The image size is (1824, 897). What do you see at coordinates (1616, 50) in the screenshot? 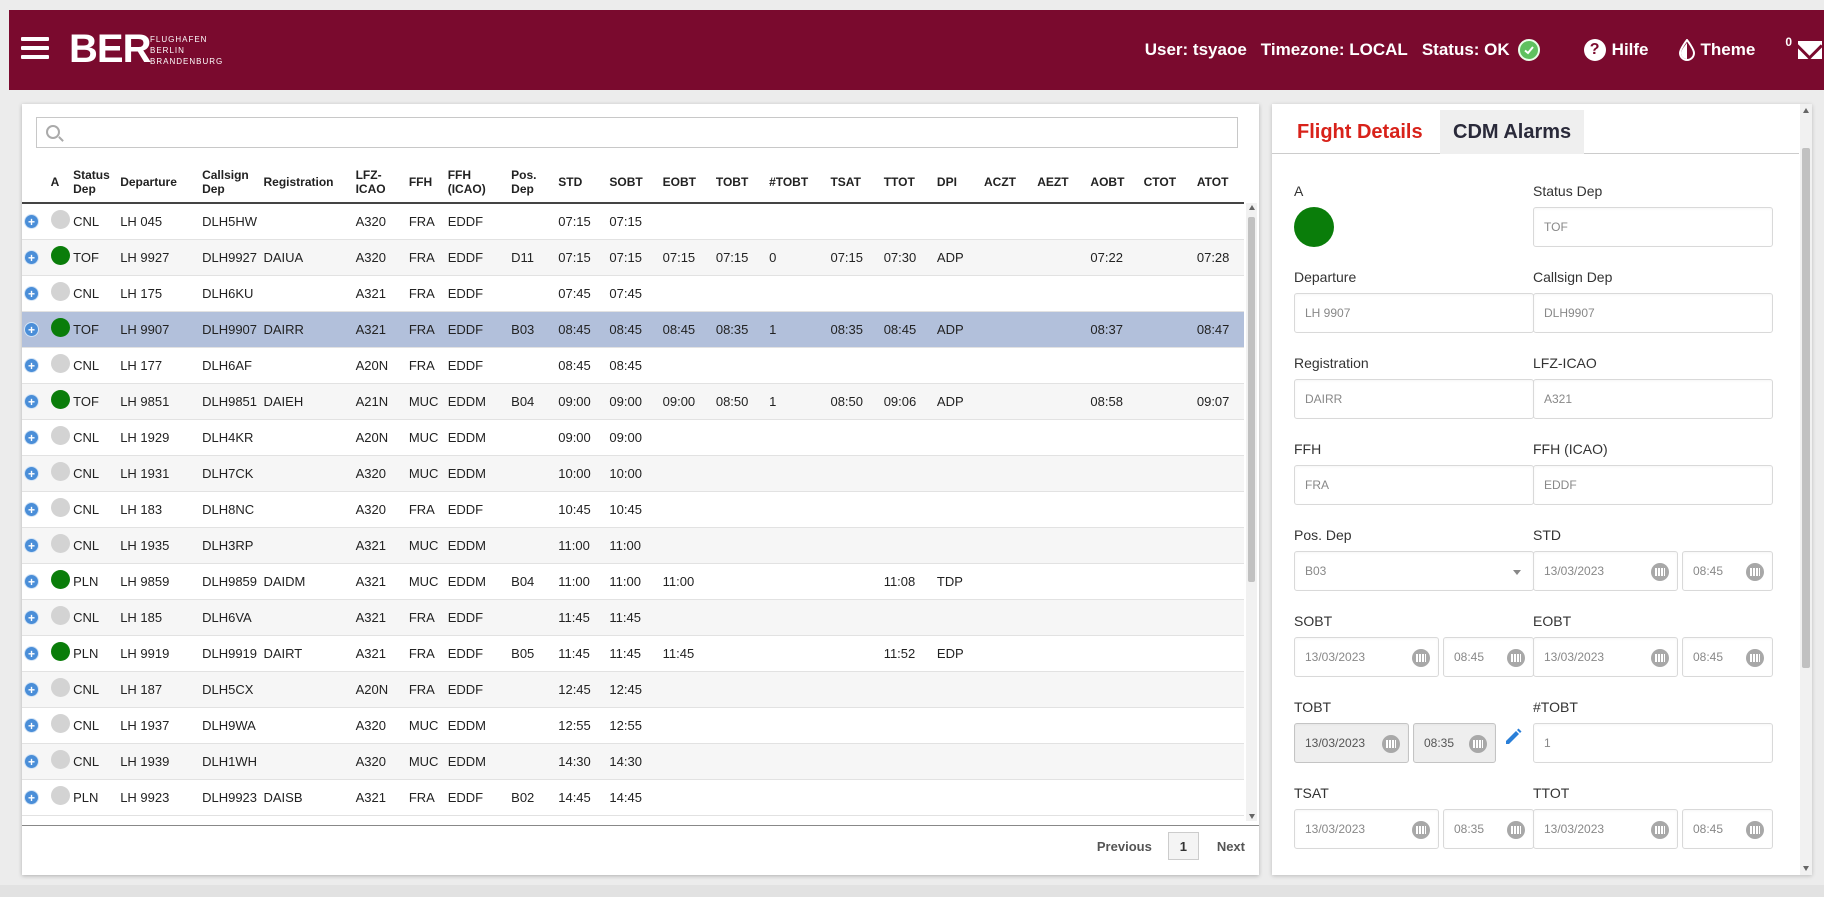
I see `help-button: ? Hilfe` at bounding box center [1616, 50].